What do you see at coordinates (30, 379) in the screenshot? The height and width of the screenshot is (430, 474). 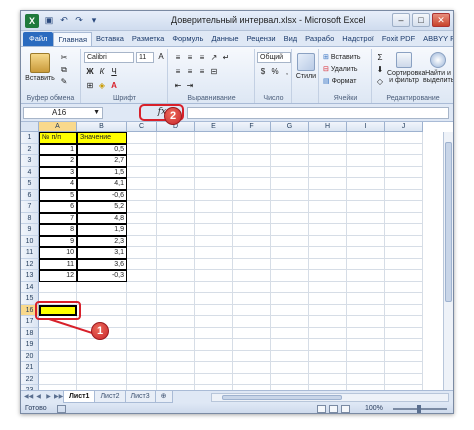 I see `row-header-22: 22` at bounding box center [30, 379].